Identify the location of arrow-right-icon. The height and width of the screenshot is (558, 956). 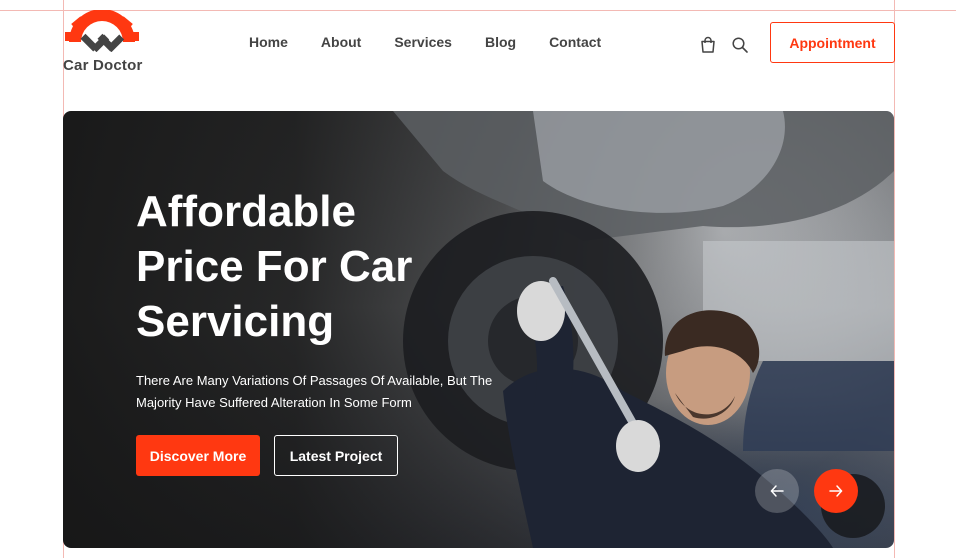
(836, 491).